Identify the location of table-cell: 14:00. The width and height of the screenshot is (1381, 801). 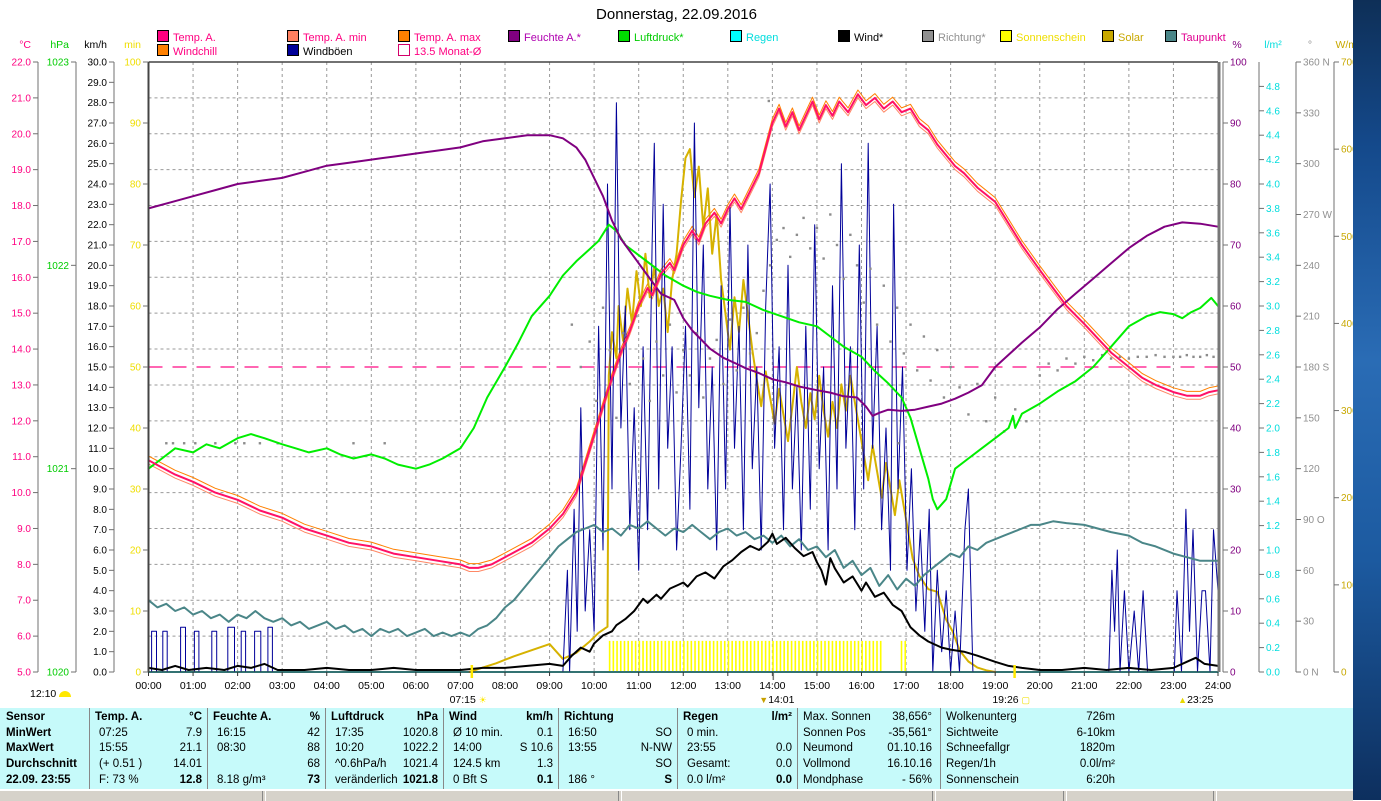
(467, 748).